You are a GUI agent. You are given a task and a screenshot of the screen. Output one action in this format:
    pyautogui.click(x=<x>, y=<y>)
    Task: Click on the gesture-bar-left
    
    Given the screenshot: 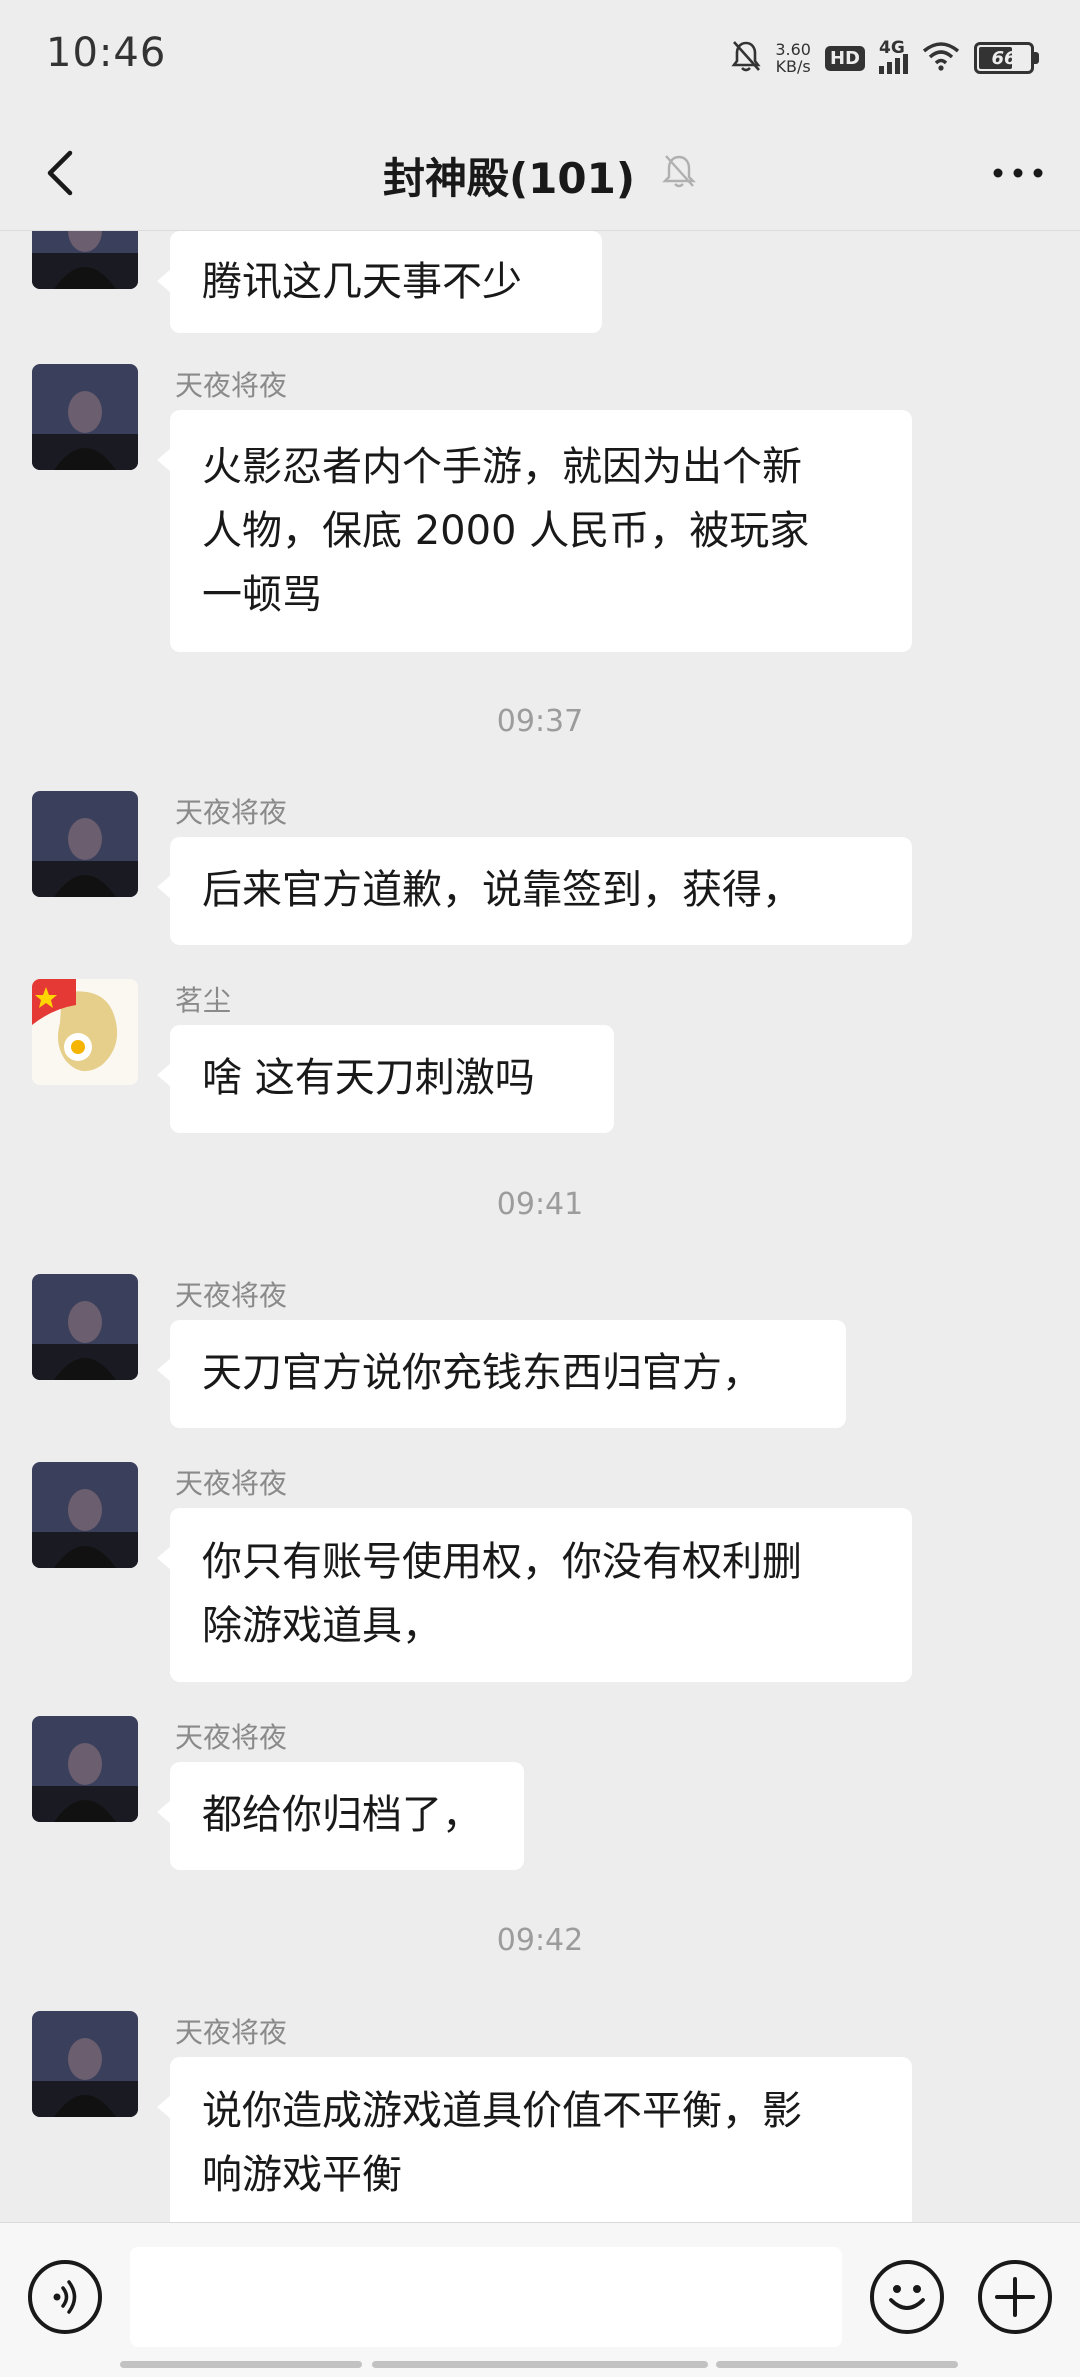 What is the action you would take?
    pyautogui.click(x=241, y=2364)
    